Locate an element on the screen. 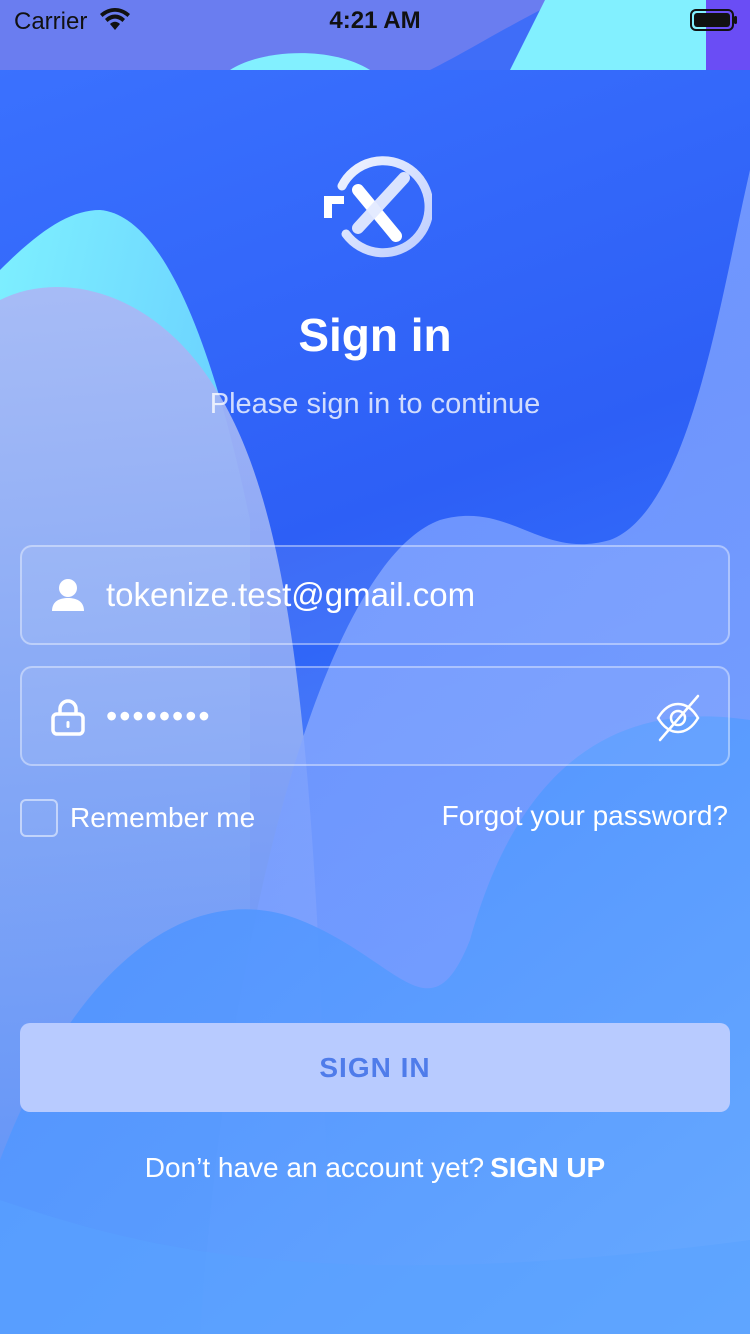  battery-icon is located at coordinates (713, 20).